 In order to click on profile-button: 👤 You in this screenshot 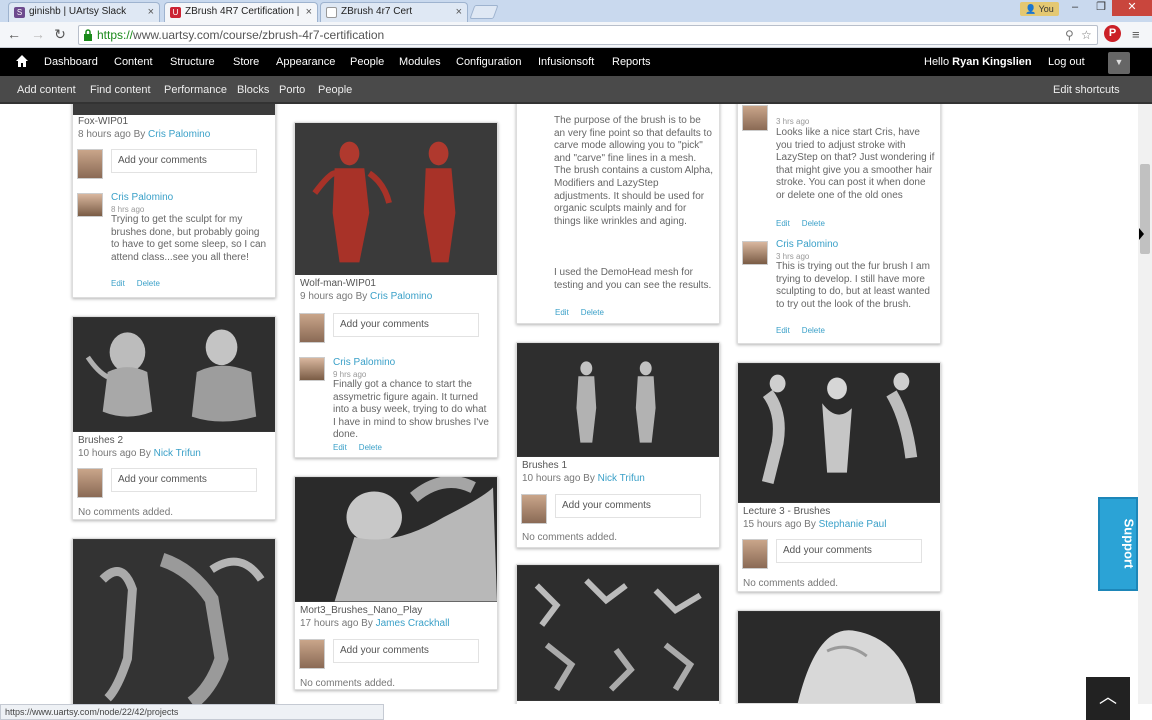, I will do `click(1039, 9)`.